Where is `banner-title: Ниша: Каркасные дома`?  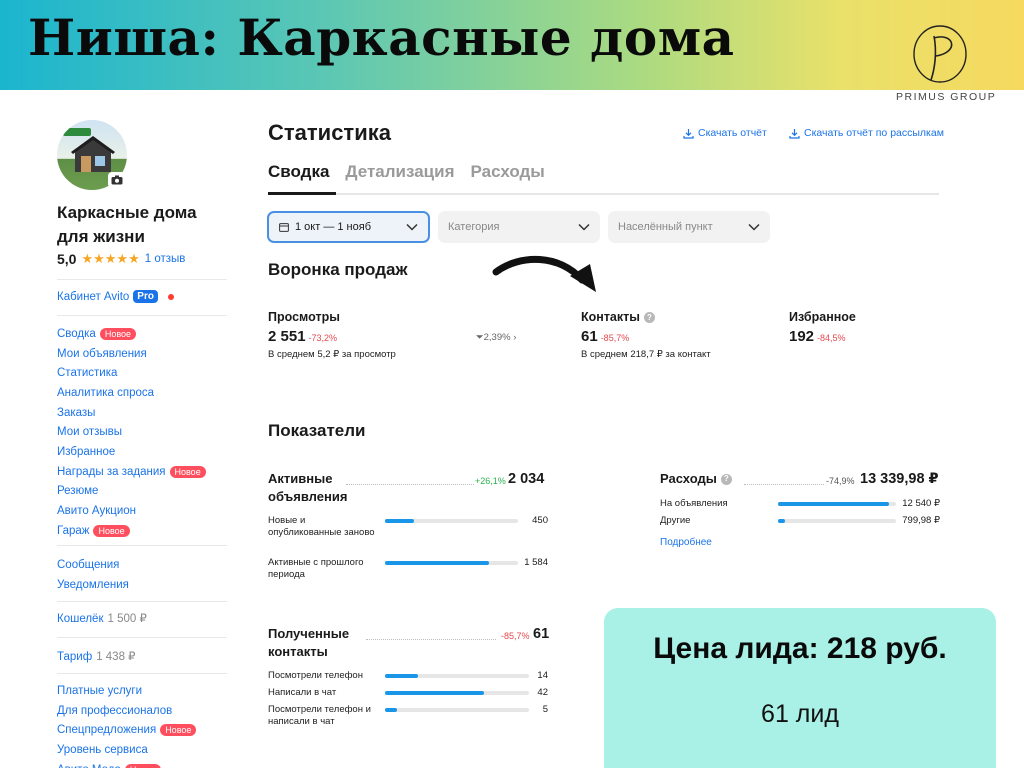
banner-title: Ниша: Каркасные дома is located at coordinates (381, 37).